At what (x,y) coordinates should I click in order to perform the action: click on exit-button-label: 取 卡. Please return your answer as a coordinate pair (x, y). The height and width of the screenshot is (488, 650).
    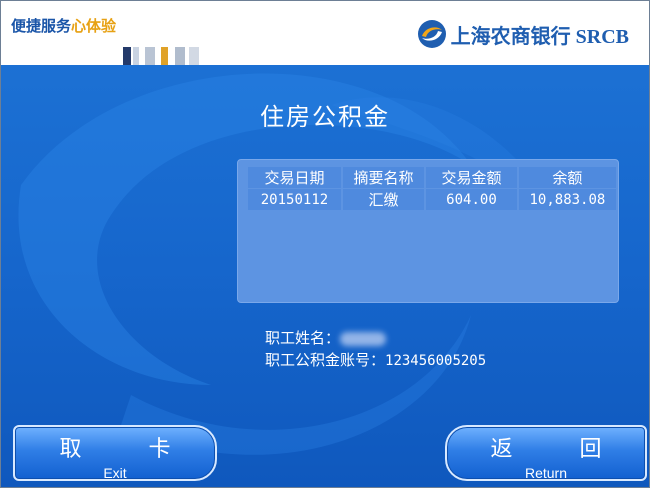
    Looking at the image, I should click on (130, 449).